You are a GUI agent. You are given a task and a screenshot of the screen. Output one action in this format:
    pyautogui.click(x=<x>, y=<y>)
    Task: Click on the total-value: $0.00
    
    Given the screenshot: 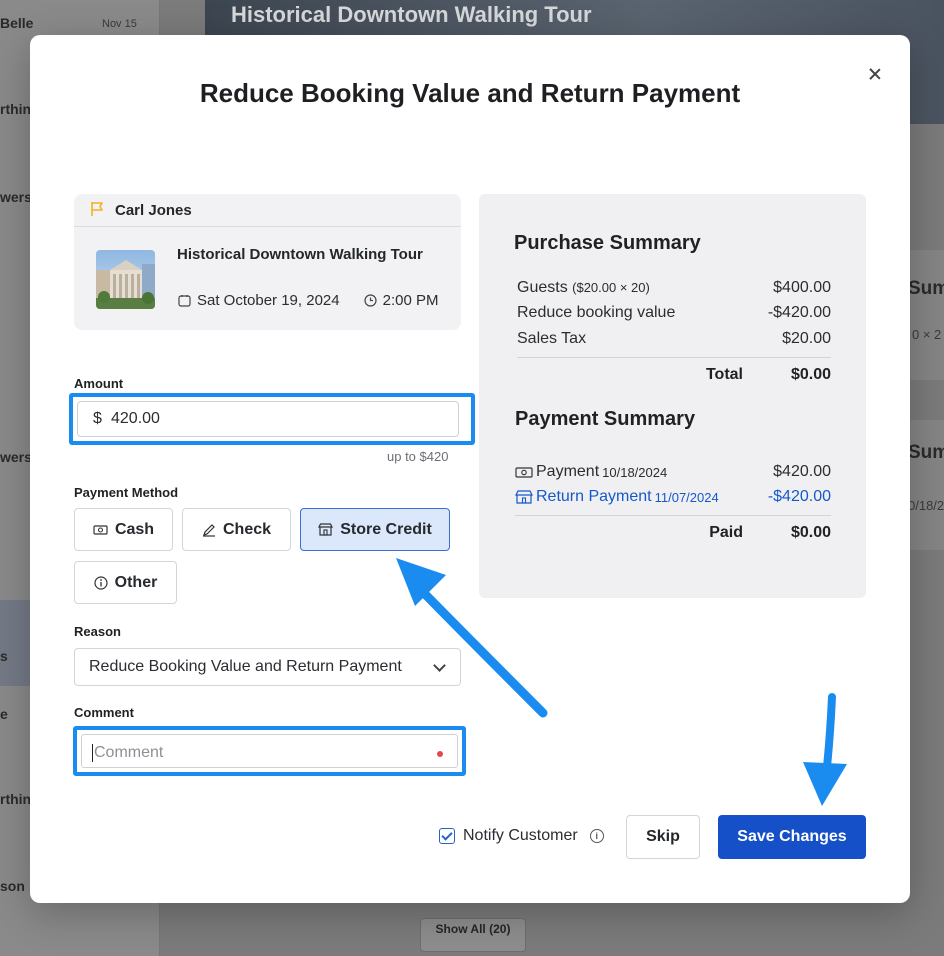 What is the action you would take?
    pyautogui.click(x=810, y=374)
    